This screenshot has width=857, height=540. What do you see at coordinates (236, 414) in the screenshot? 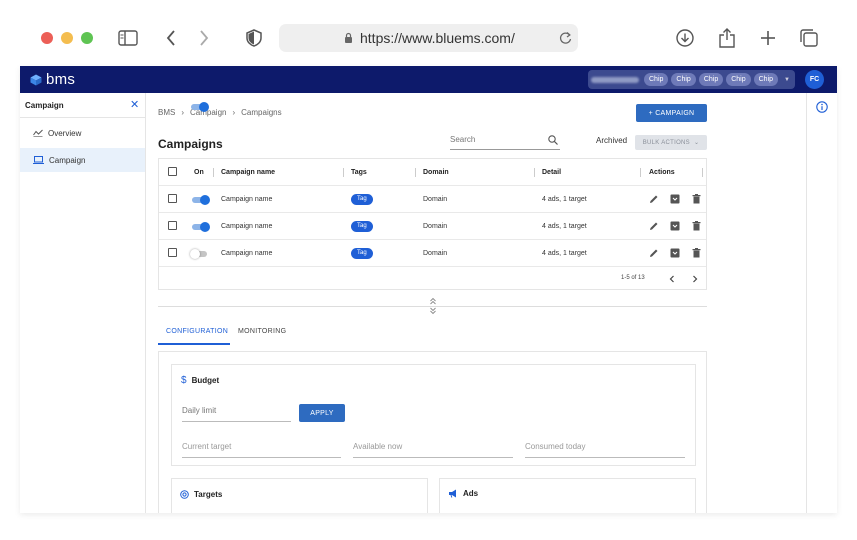
I see `daily-limit-input: Daily limit` at bounding box center [236, 414].